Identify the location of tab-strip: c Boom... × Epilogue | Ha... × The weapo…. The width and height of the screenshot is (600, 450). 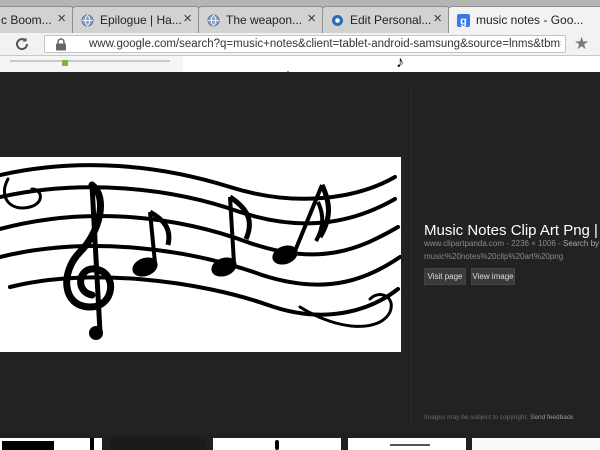
(300, 16).